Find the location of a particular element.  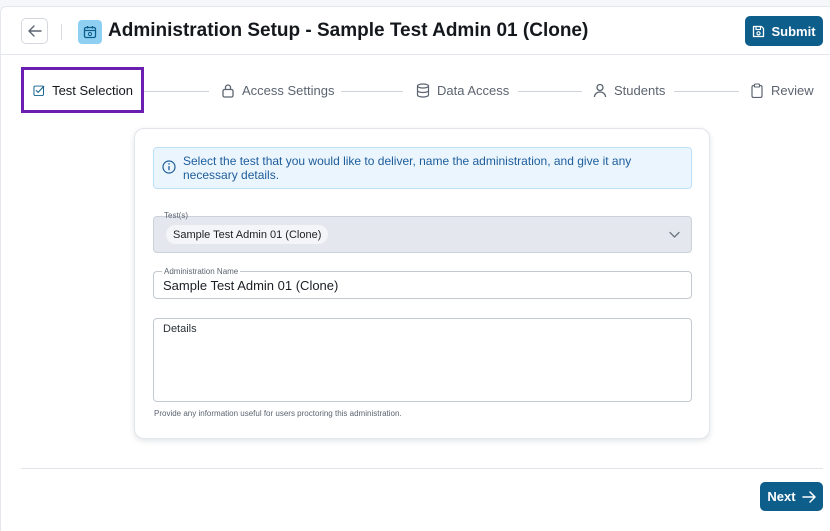

step-label: Students is located at coordinates (640, 90).